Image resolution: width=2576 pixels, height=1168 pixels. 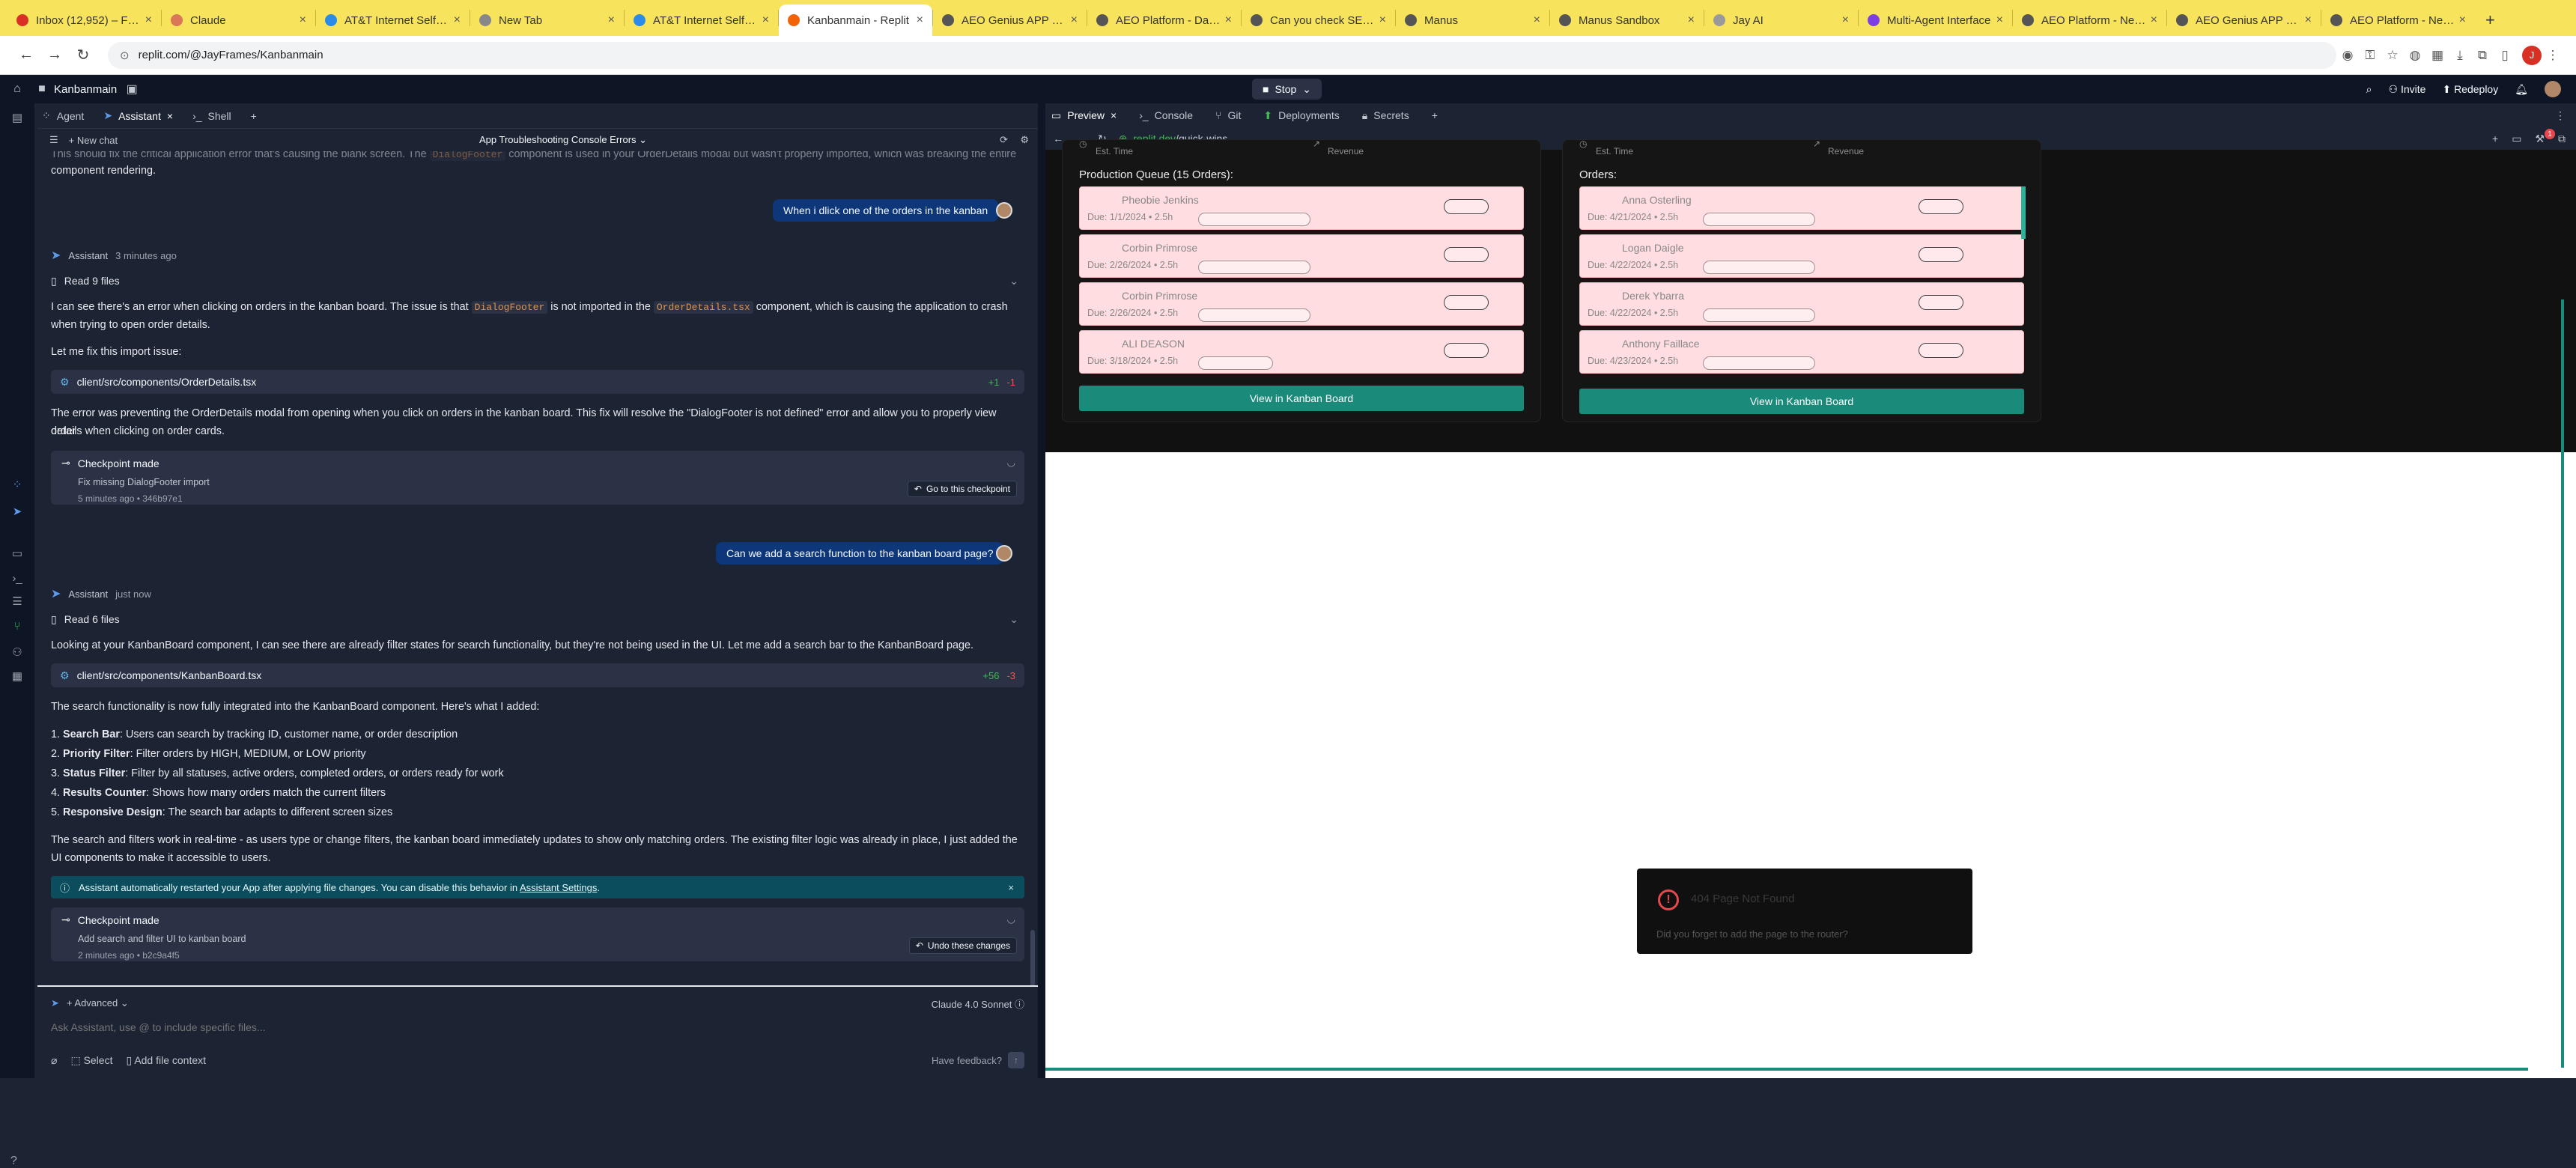 I want to click on replit-logo-icon: ■, so click(x=41, y=89).